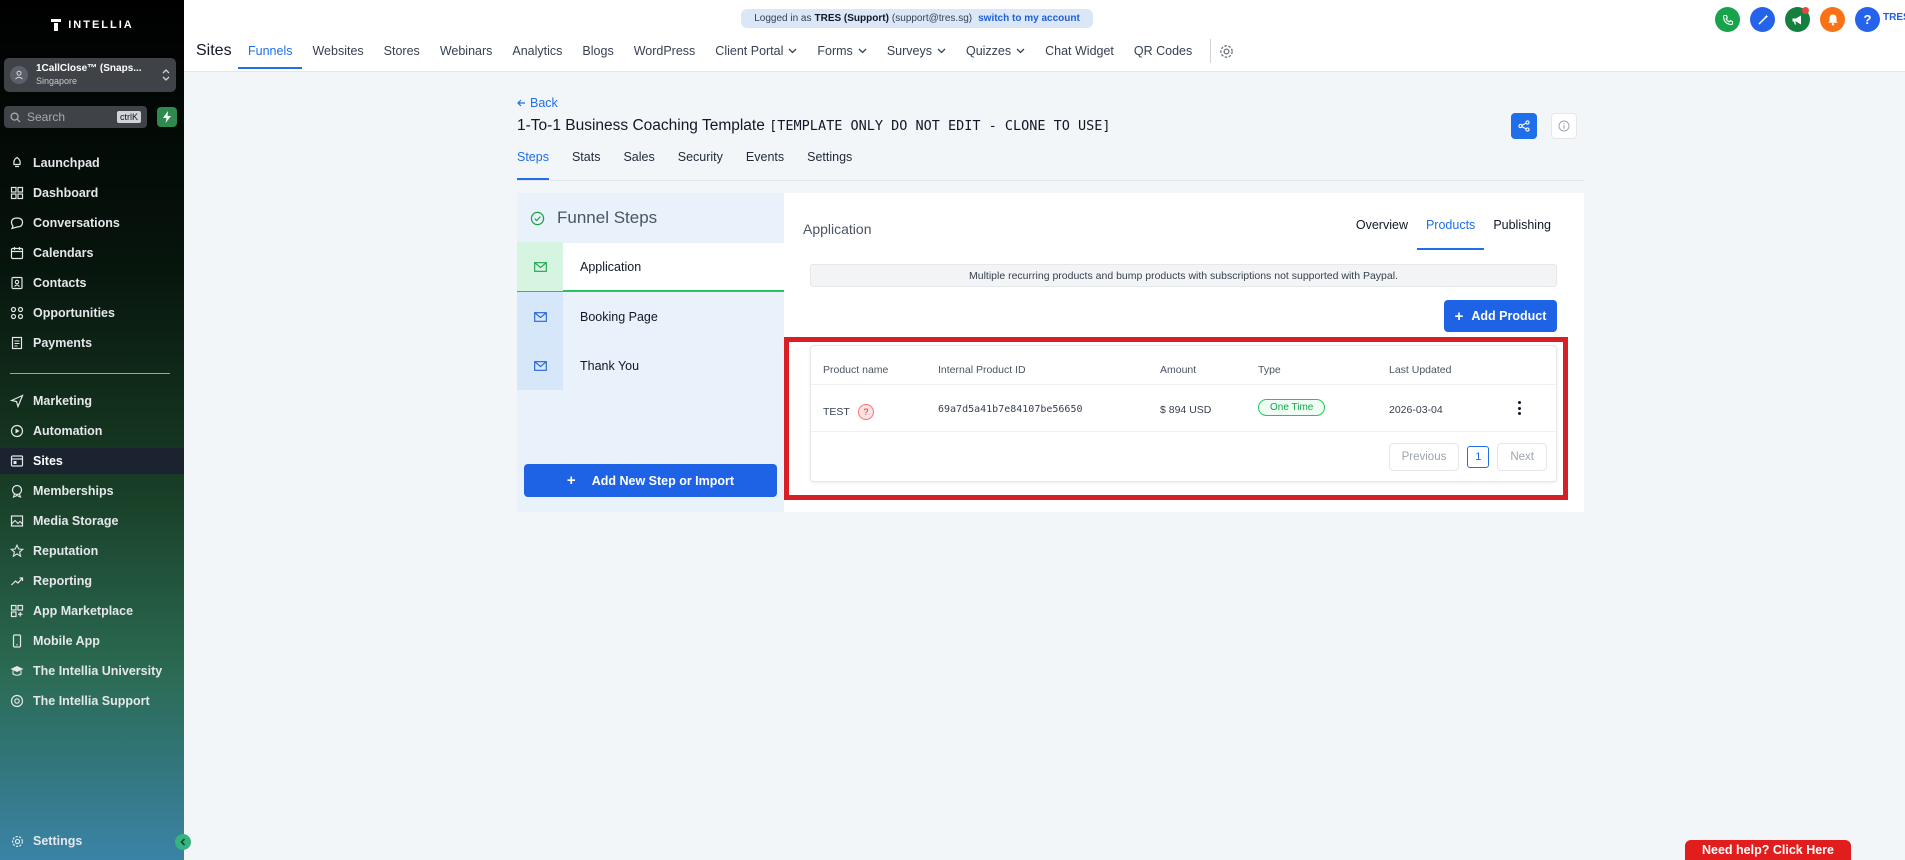 The image size is (1905, 860). Describe the element at coordinates (92, 163) in the screenshot. I see `sidebar-item-launchpad: Launchpad` at that location.